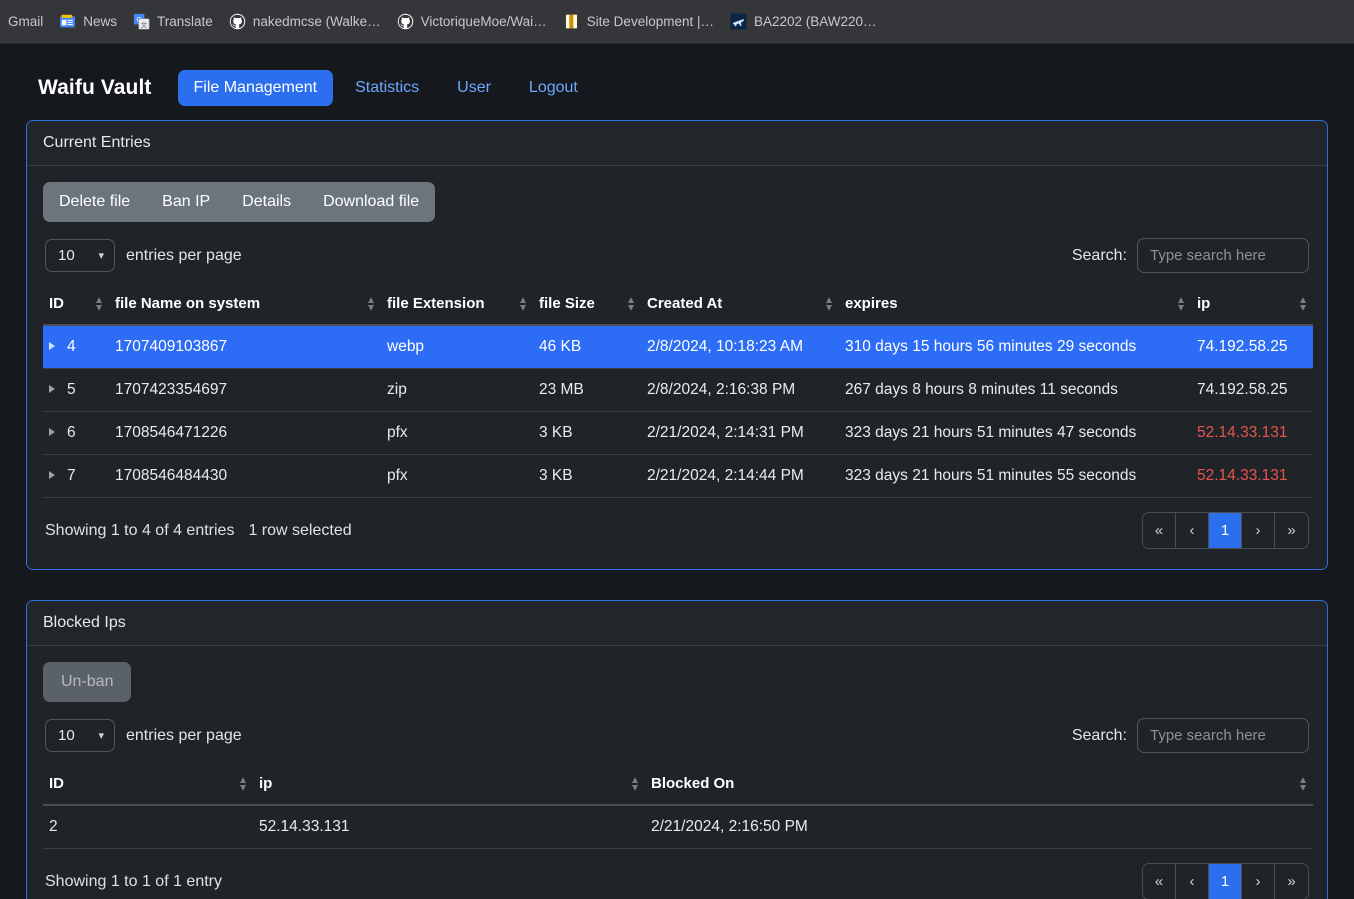  Describe the element at coordinates (76, 390) in the screenshot. I see `row-id-cell: 5` at that location.